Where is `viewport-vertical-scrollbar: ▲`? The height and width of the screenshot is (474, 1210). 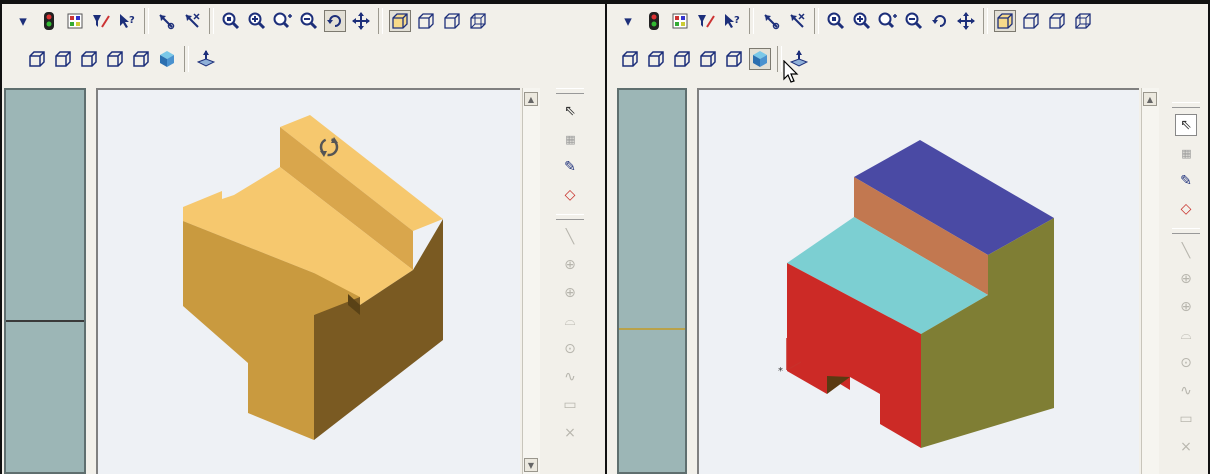
viewport-vertical-scrollbar: ▲ is located at coordinates (1150, 281).